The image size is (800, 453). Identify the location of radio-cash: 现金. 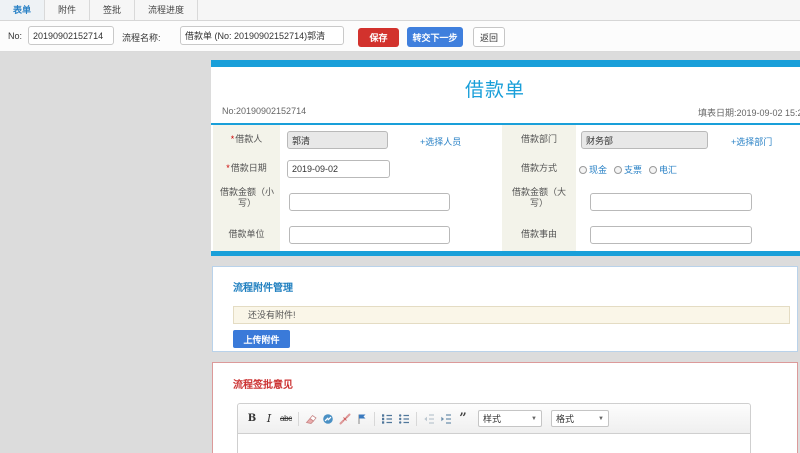
(593, 169).